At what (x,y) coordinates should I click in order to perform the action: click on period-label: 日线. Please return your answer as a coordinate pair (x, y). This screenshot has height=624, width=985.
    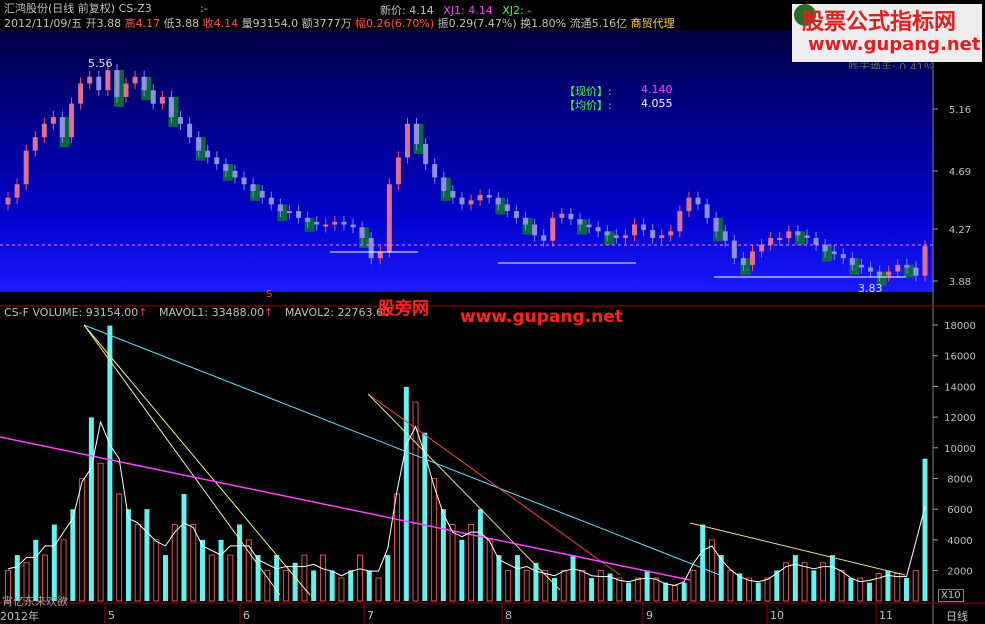
    Looking at the image, I should click on (957, 616).